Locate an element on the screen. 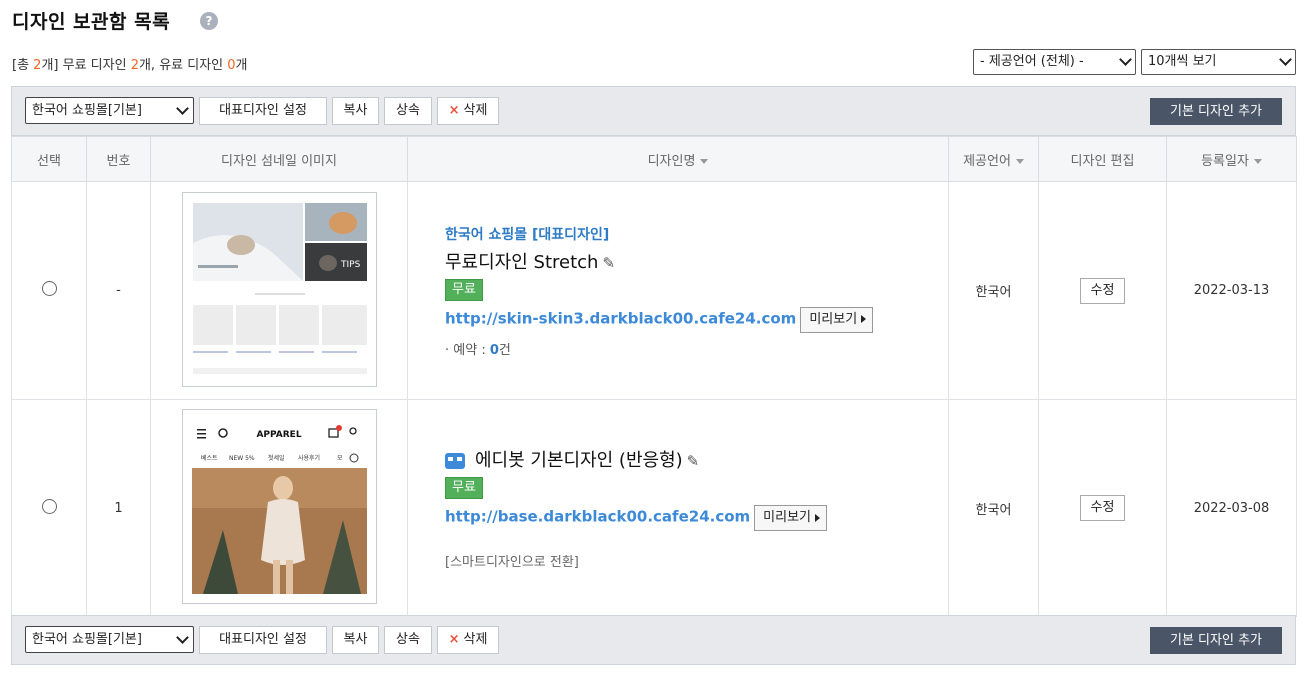  top-action-bar: 한국어 쇼핑몰[기본] 대표디자인 설정 복사 상속 × 삭제 기본 디자인 추가 is located at coordinates (653, 111).